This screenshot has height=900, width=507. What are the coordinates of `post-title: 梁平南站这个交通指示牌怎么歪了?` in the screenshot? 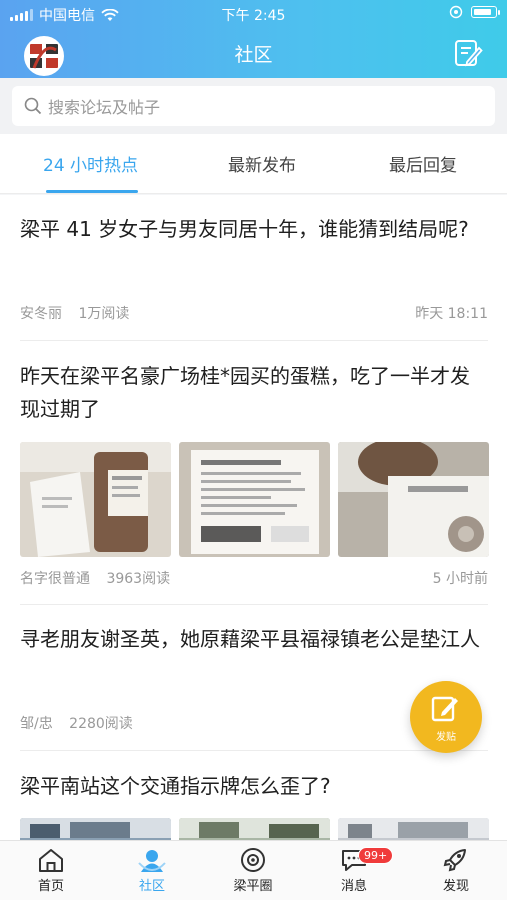 It's located at (254, 786).